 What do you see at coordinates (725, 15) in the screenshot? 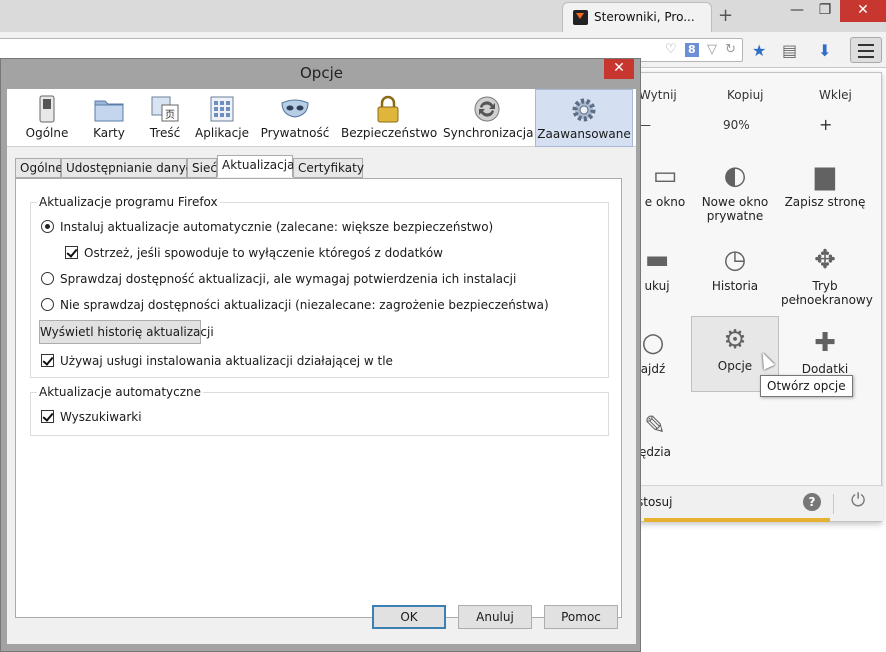
I see `new-tab-button: +` at bounding box center [725, 15].